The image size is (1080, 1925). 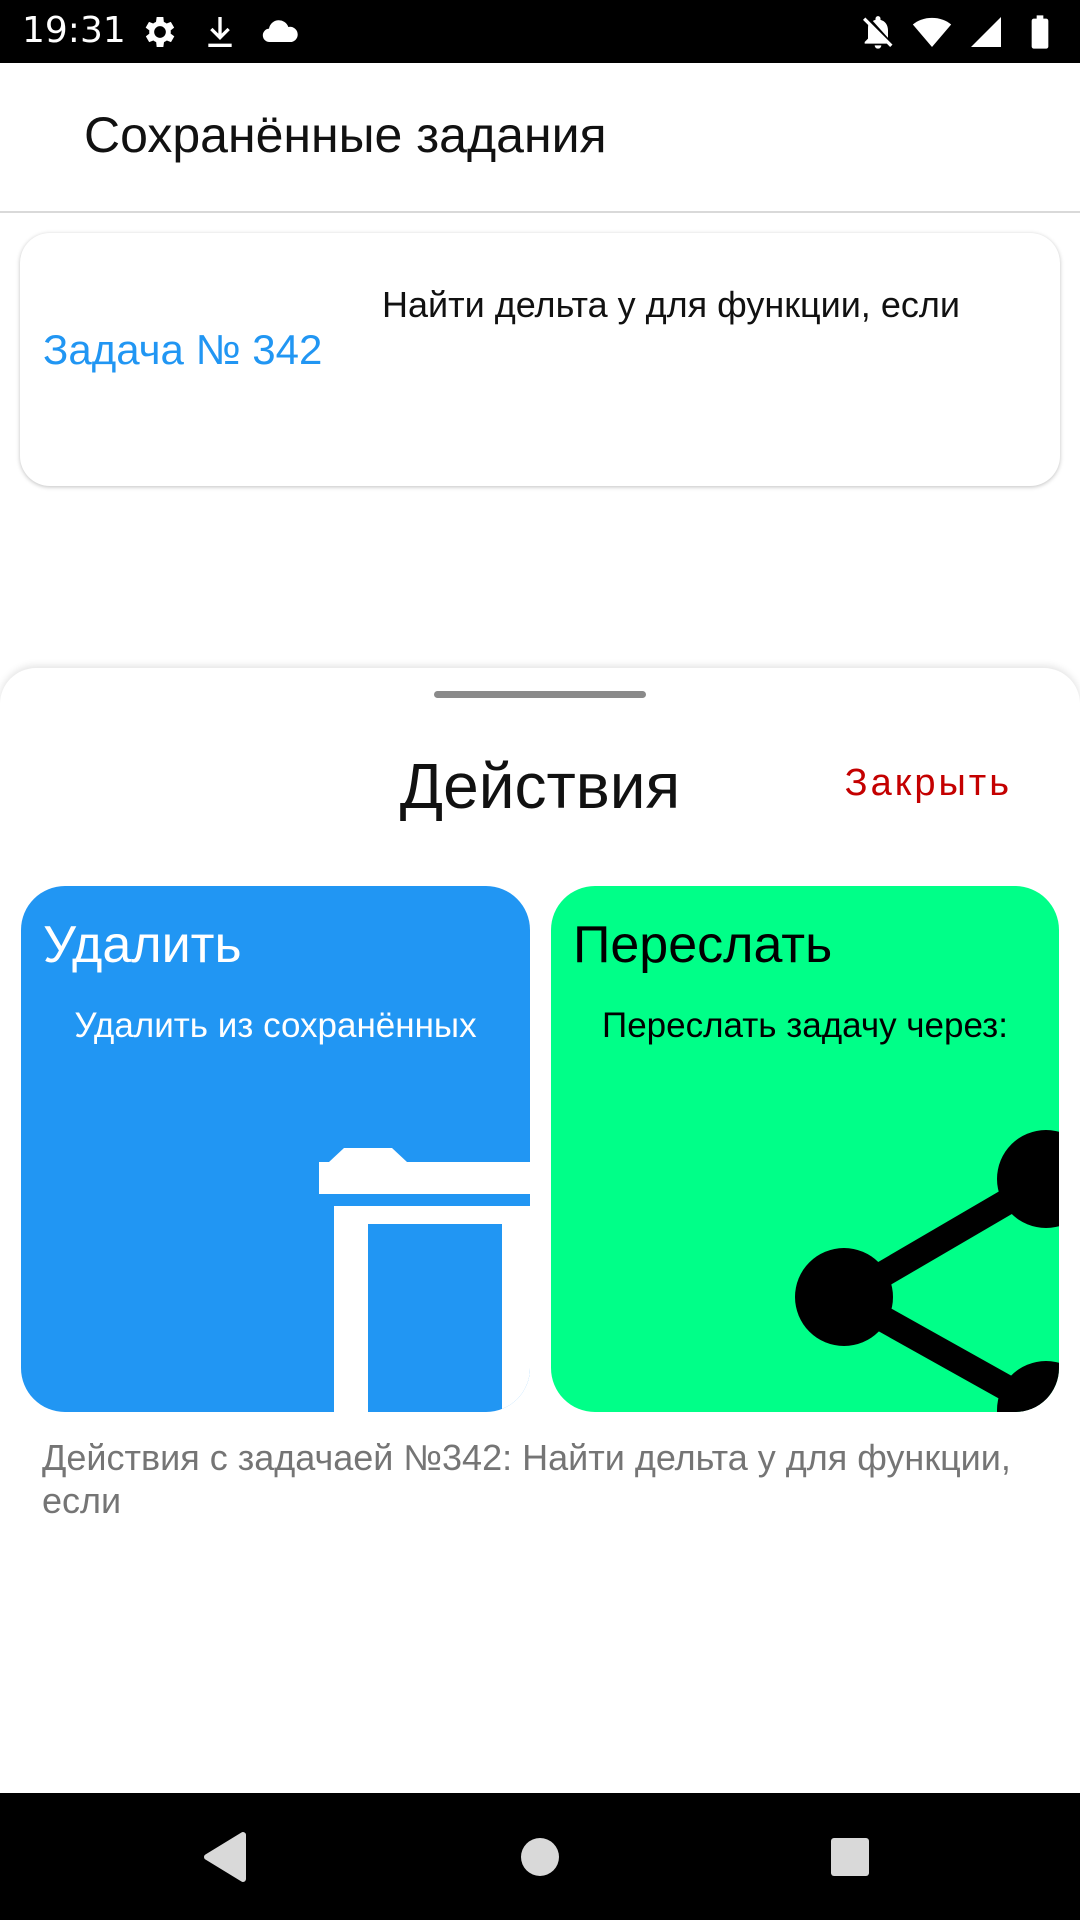 What do you see at coordinates (703, 945) in the screenshot?
I see `share-title: Переслать` at bounding box center [703, 945].